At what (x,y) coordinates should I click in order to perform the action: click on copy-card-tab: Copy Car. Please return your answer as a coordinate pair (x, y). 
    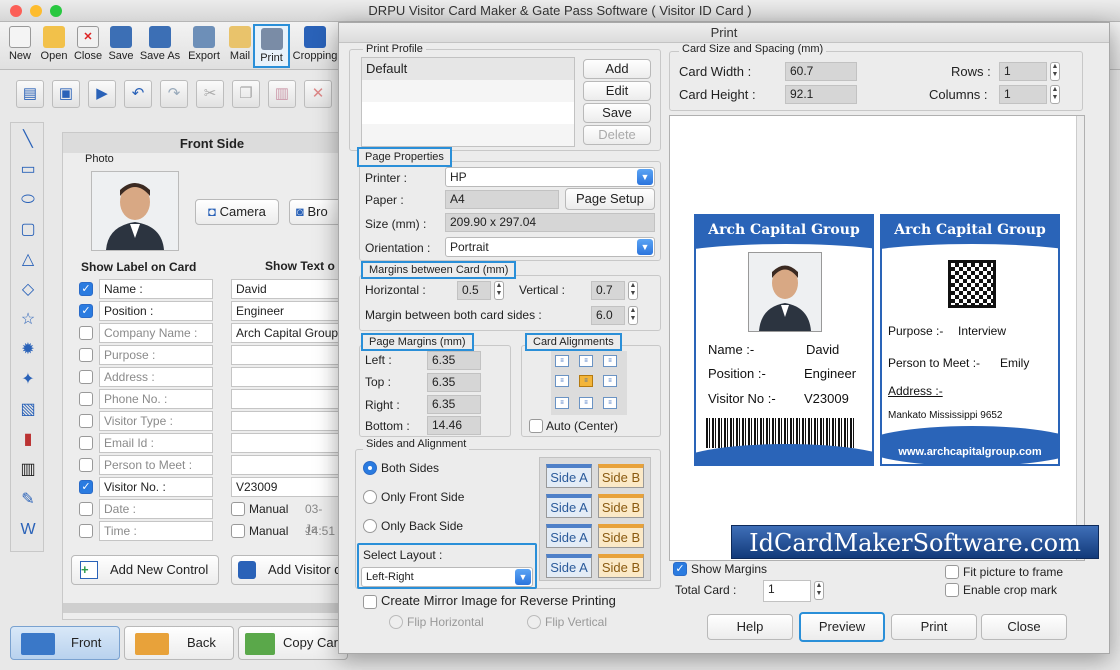
    Looking at the image, I should click on (293, 643).